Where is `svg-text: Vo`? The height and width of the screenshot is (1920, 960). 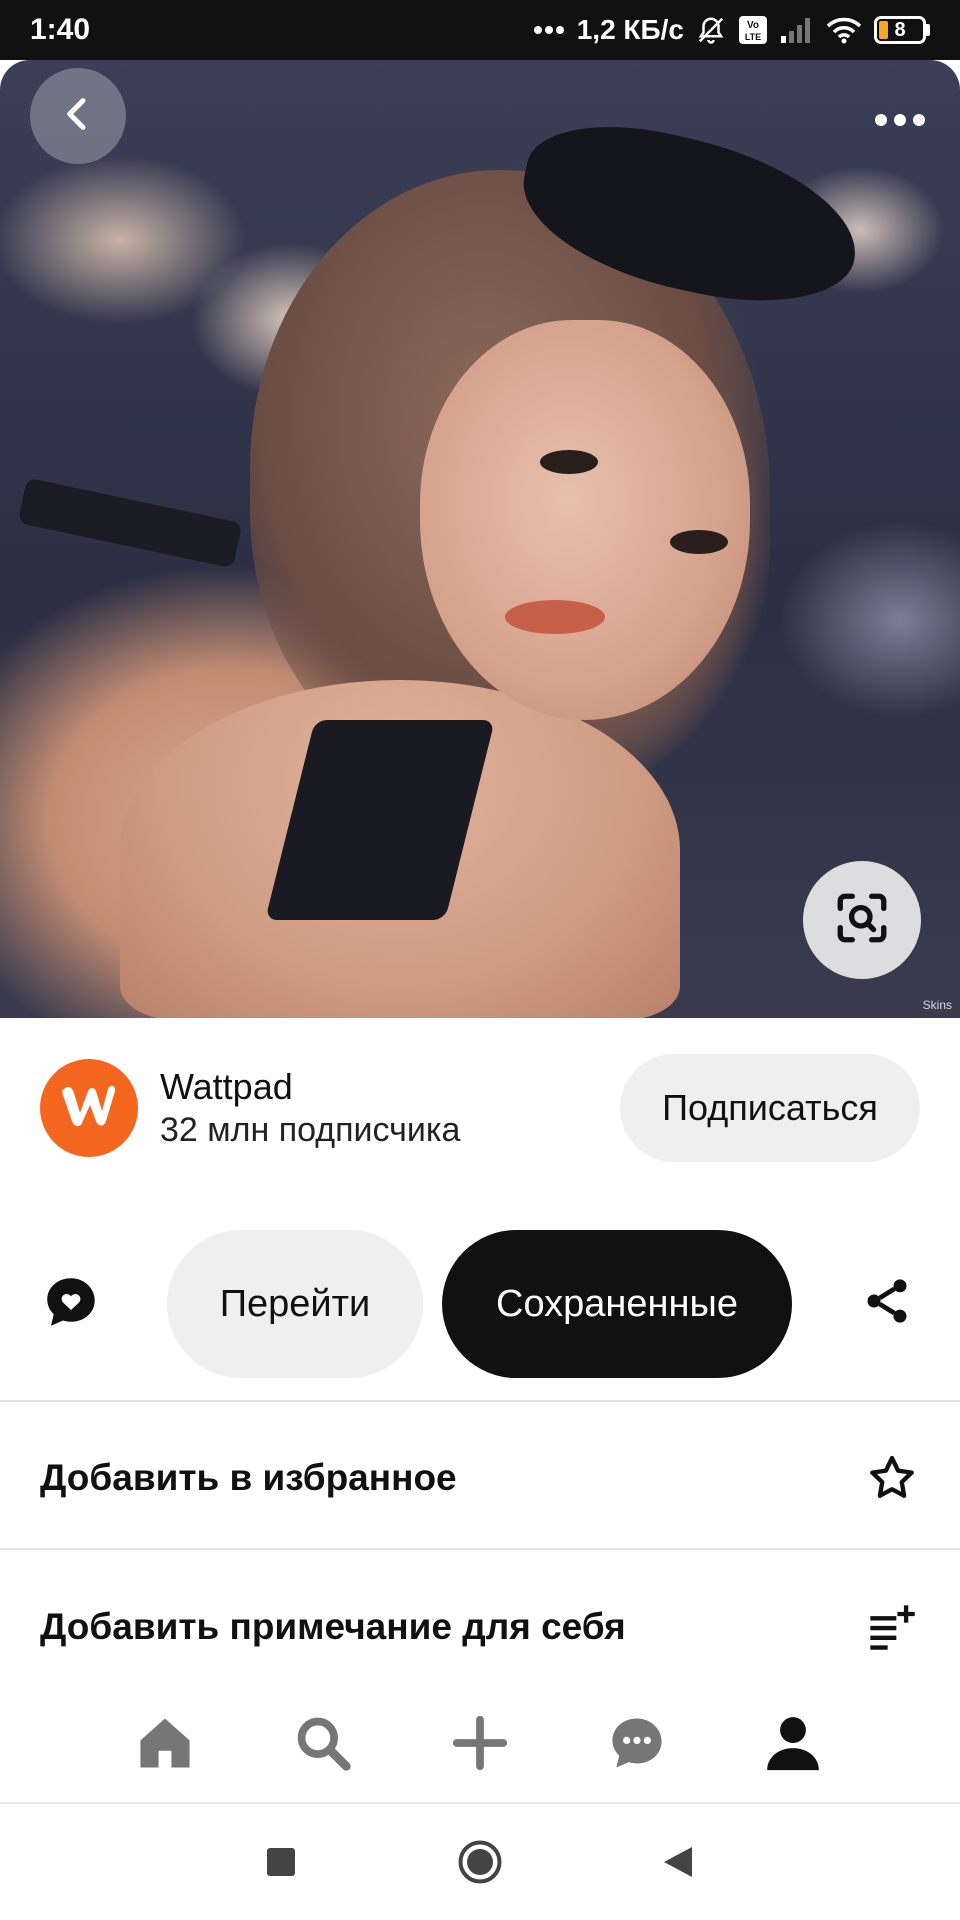 svg-text: Vo is located at coordinates (753, 25).